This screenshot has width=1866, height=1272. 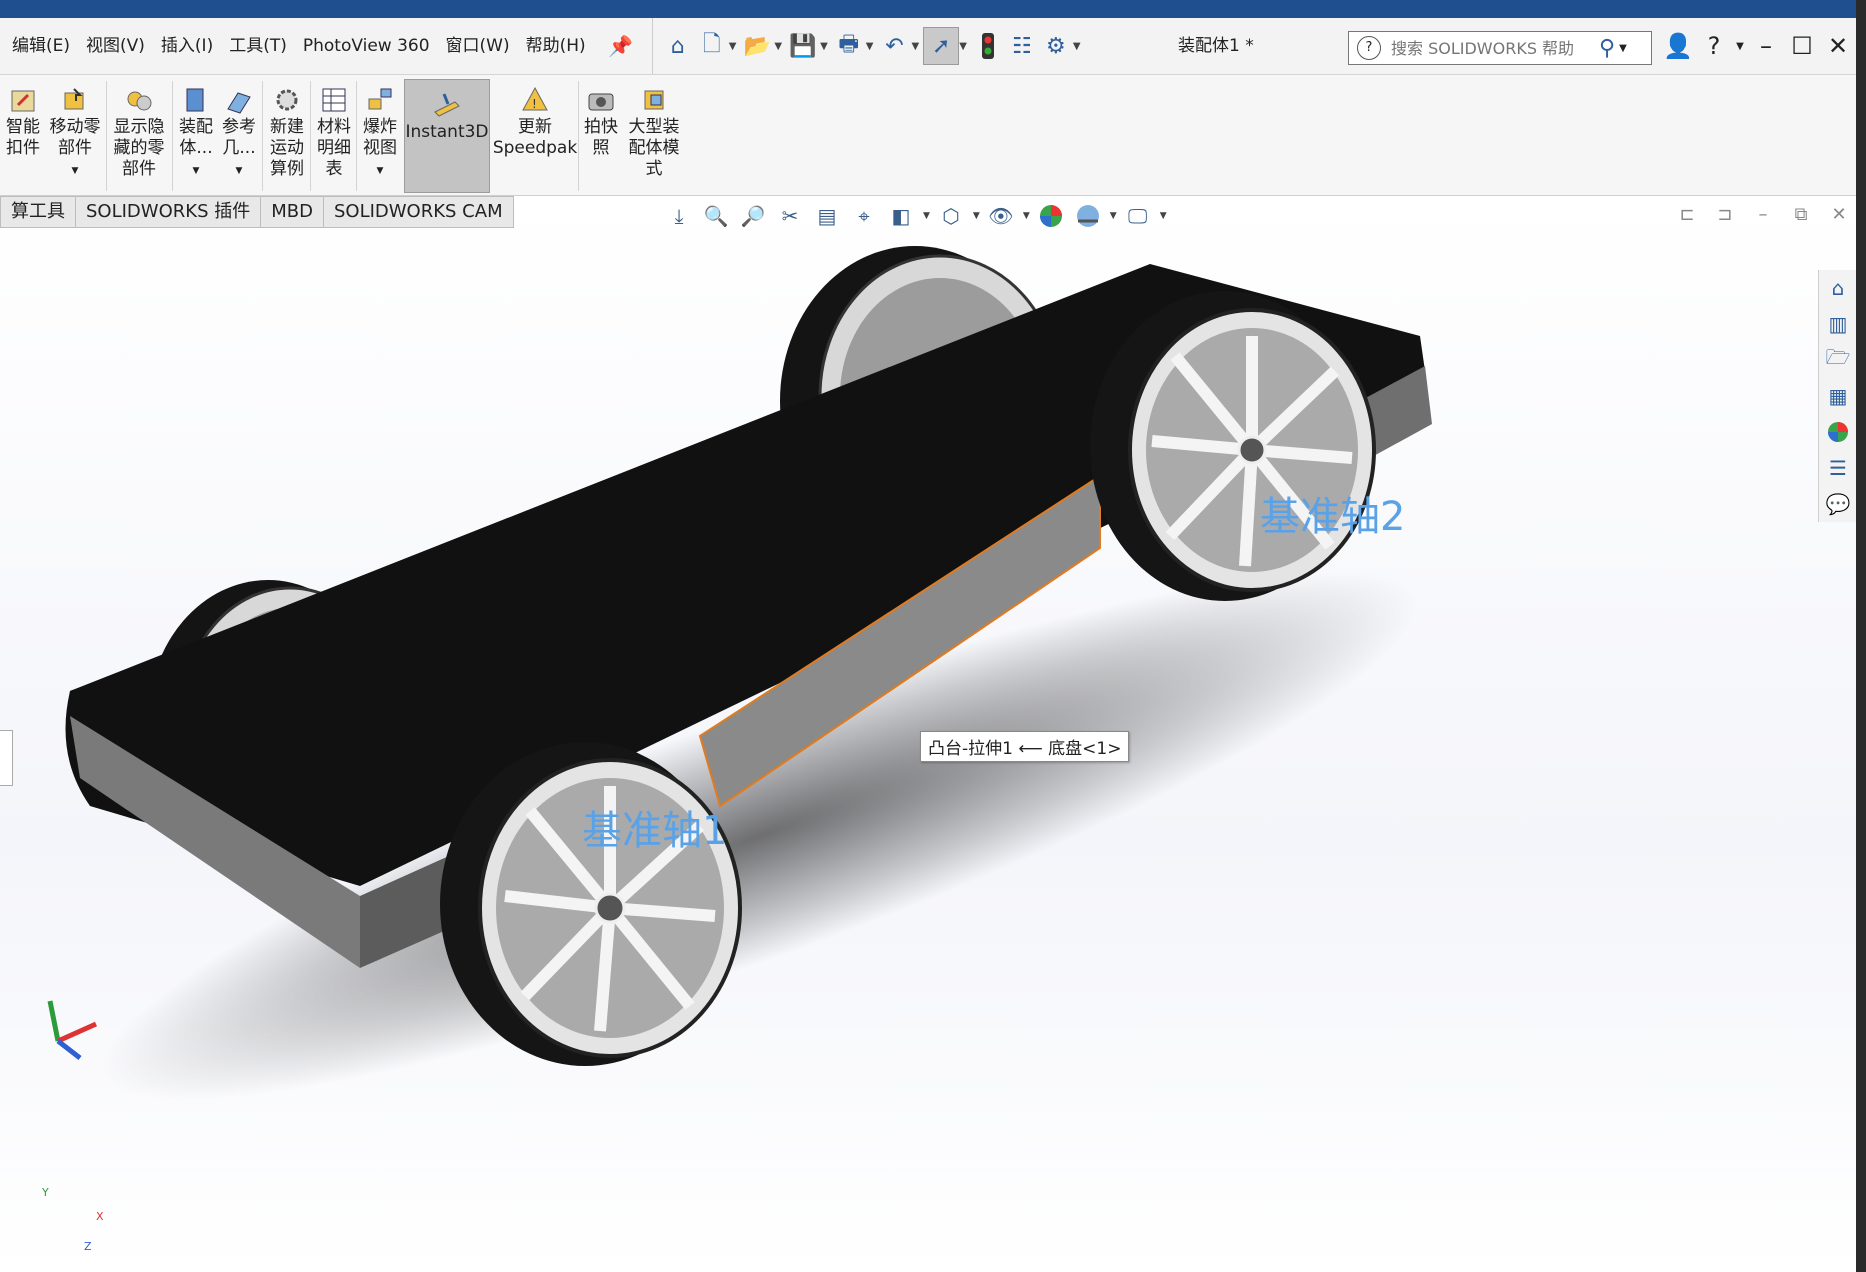 I want to click on ribbon-label: 智能 扣件, so click(x=23, y=137).